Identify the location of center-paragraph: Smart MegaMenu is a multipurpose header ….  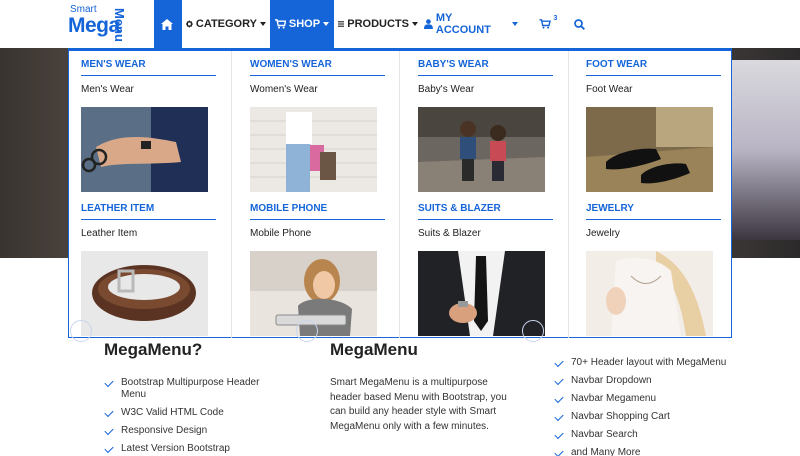
(418, 404).